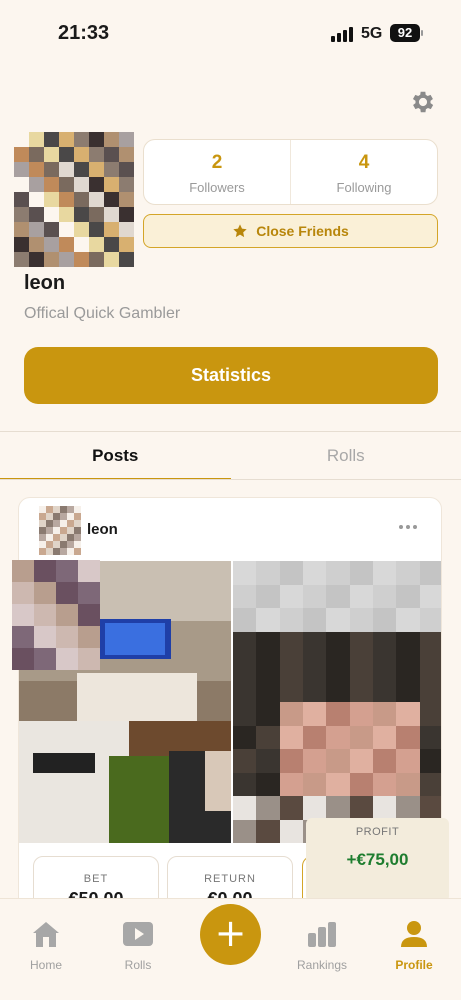 The width and height of the screenshot is (461, 1000). Describe the element at coordinates (423, 102) in the screenshot. I see `gear-icon` at that location.